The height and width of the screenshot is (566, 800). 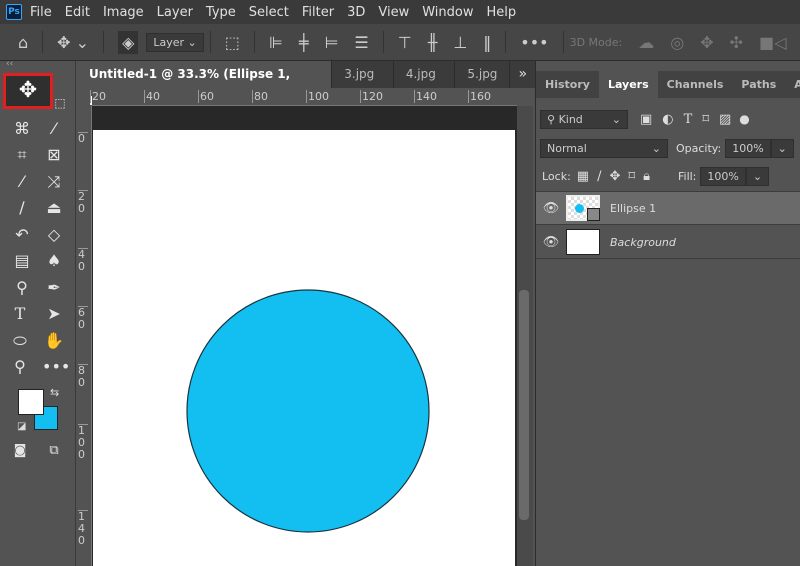 What do you see at coordinates (631, 176) in the screenshot?
I see `lock-artboard-icon: ⌑` at bounding box center [631, 176].